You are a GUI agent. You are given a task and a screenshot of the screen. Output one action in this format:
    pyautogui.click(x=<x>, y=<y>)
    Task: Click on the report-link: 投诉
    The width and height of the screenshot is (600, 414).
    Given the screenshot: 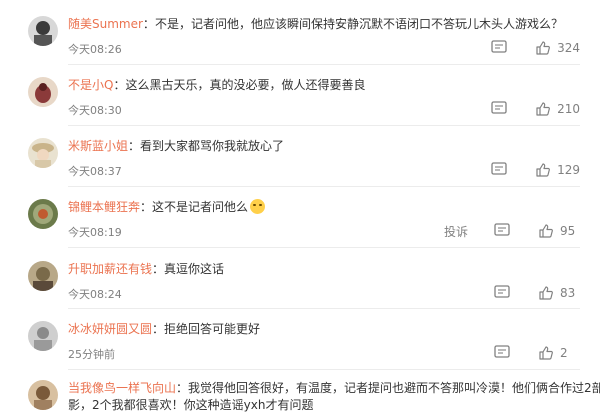 What is the action you would take?
    pyautogui.click(x=456, y=231)
    